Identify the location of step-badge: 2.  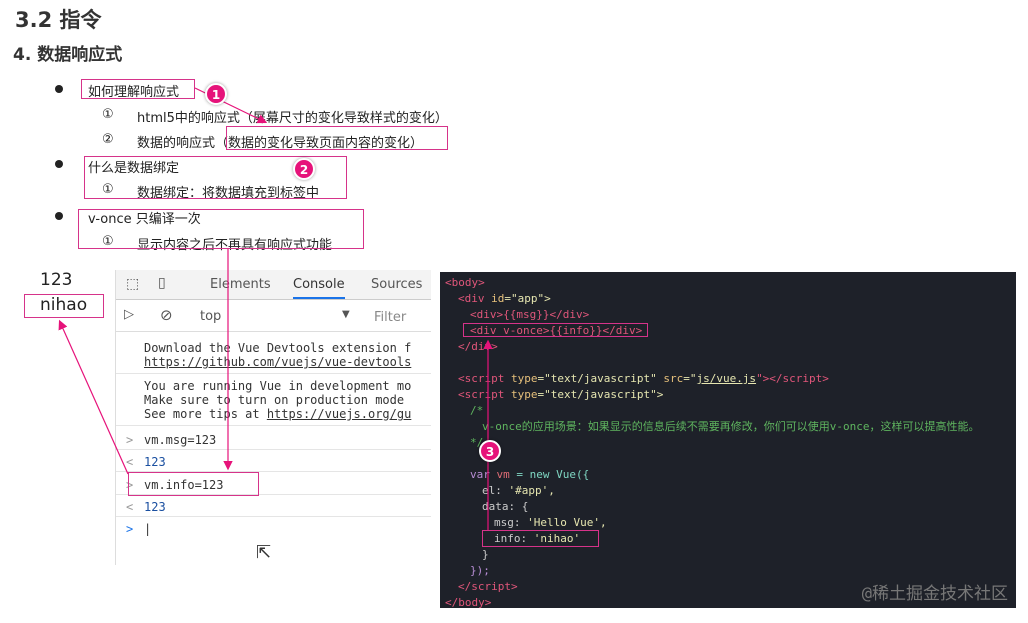
(304, 169).